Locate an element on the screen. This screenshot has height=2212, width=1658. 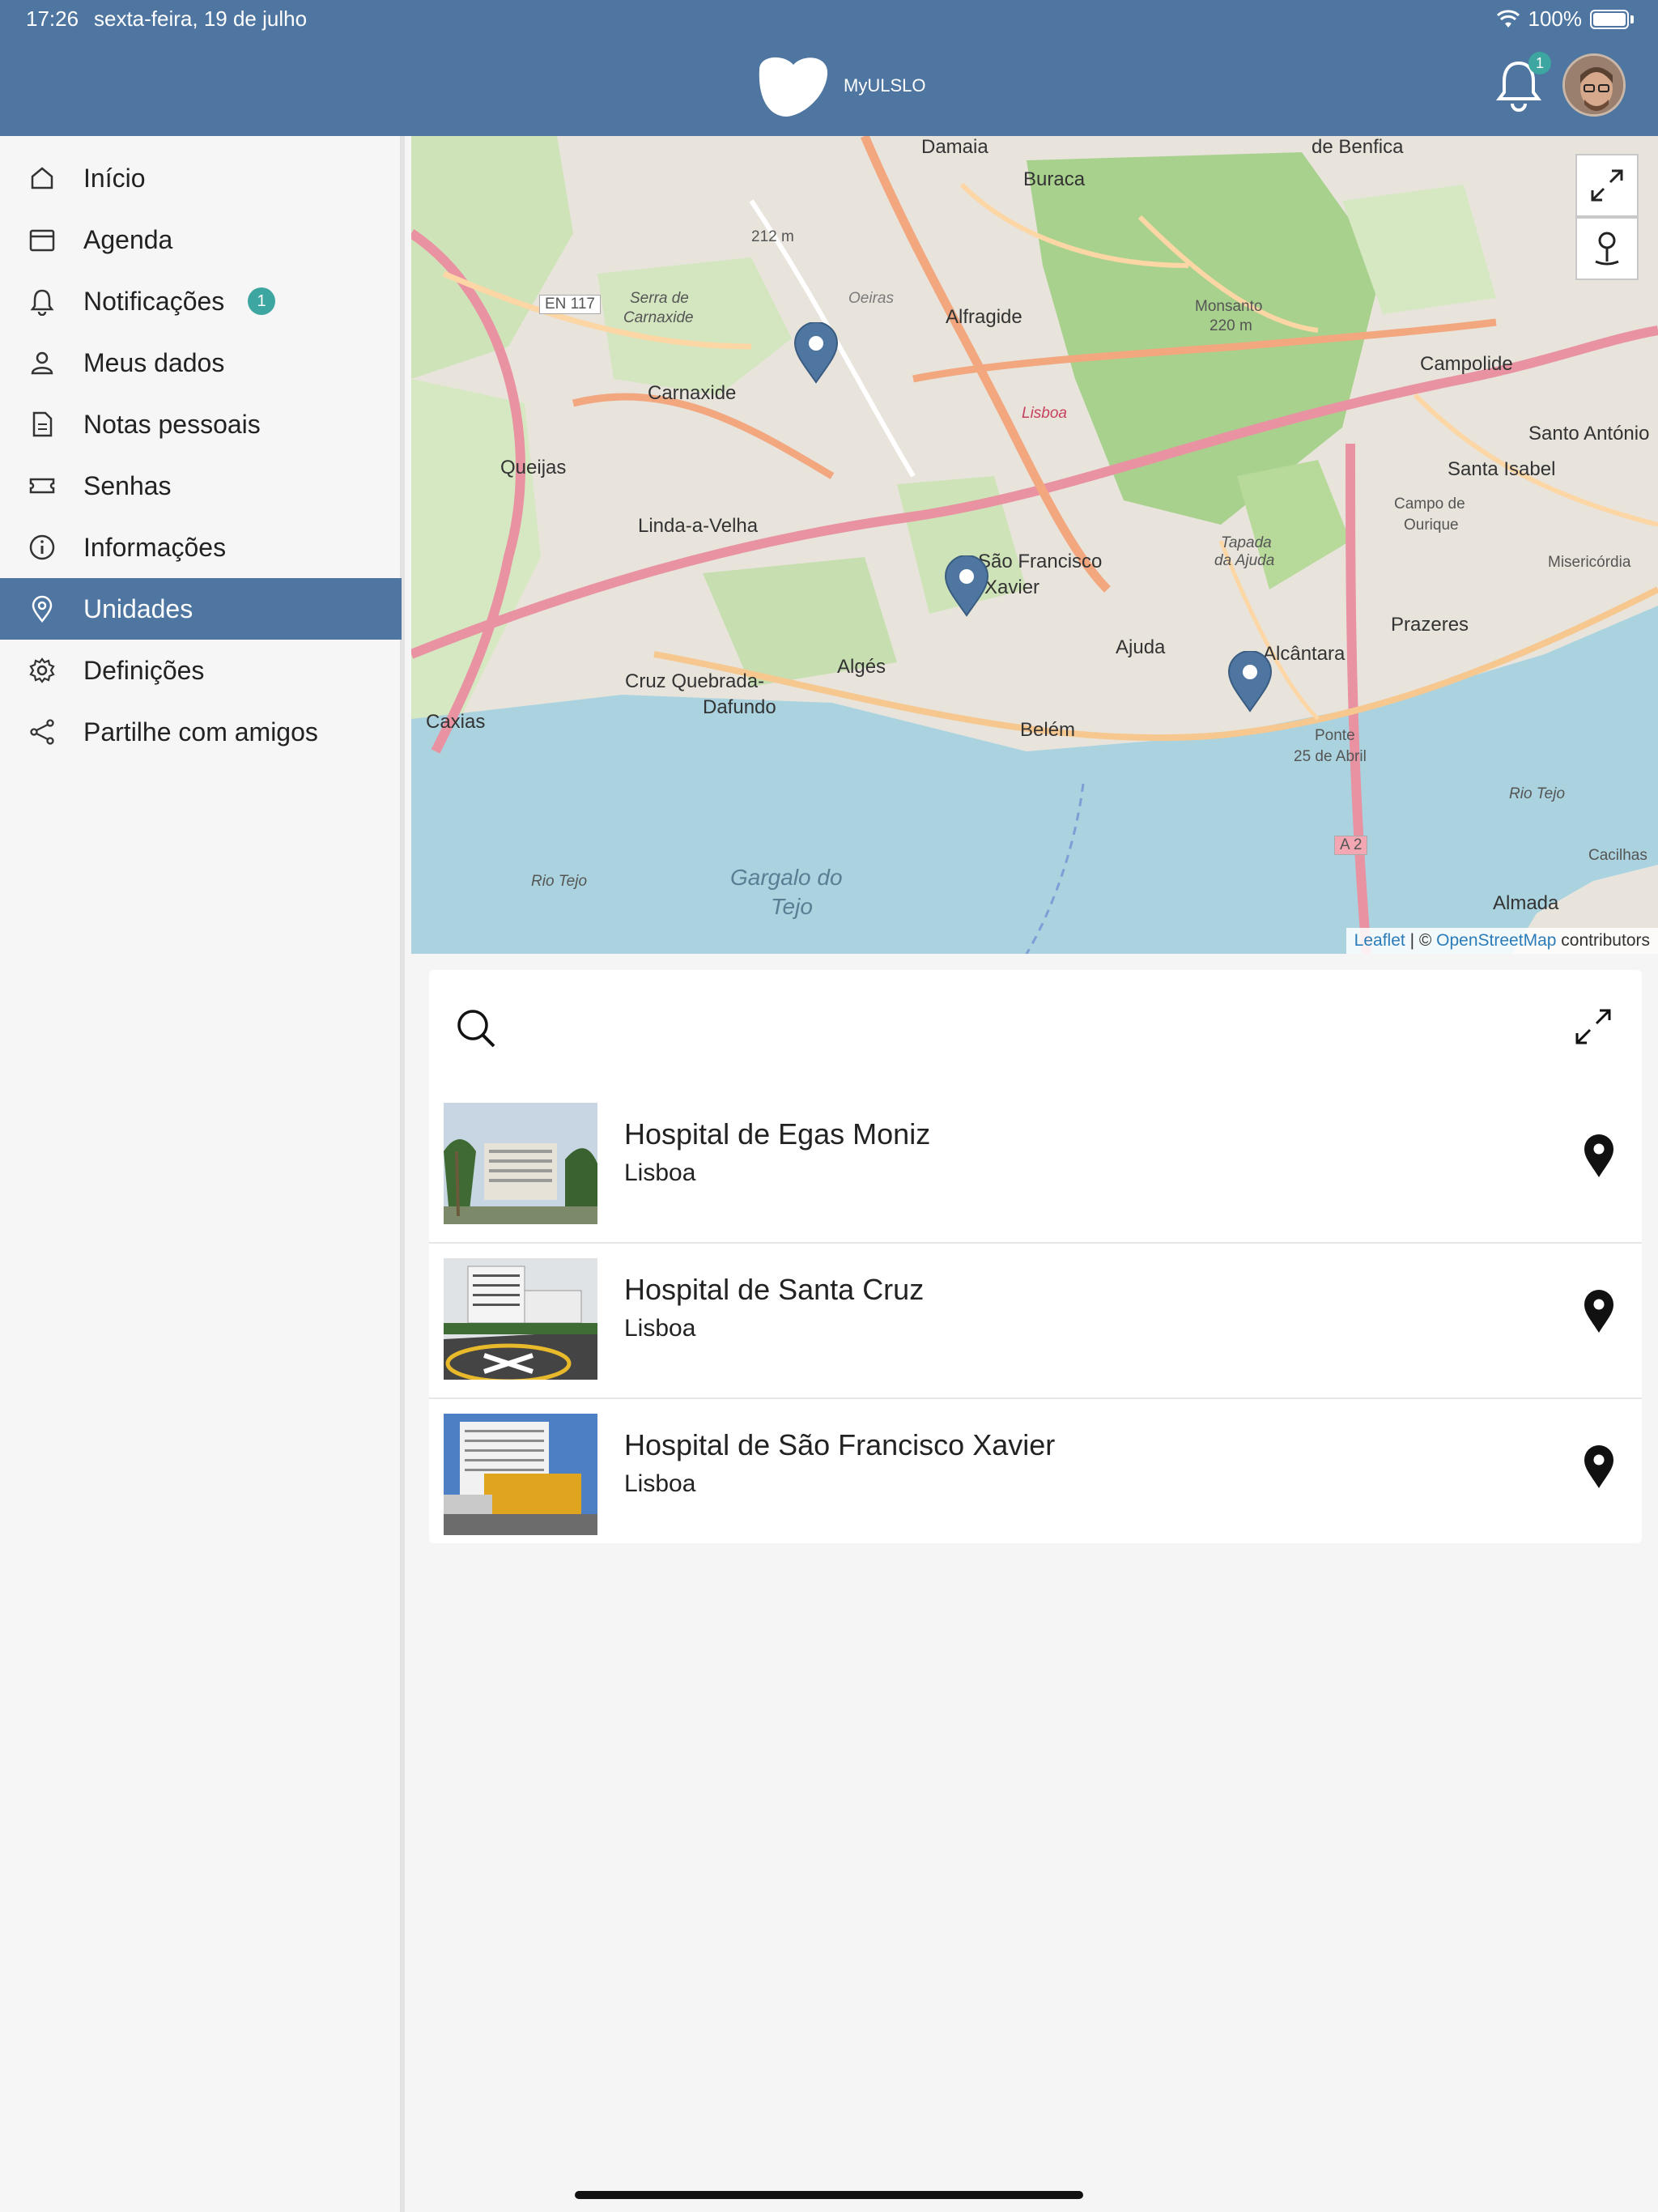
sidebar-item-notificacoes: Notificações 1 is located at coordinates (201, 301).